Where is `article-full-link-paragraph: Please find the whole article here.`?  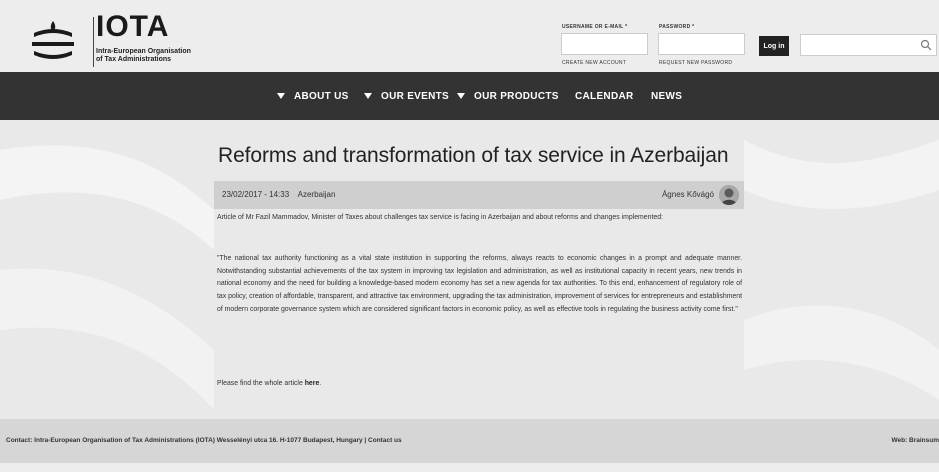 article-full-link-paragraph: Please find the whole article here. is located at coordinates (479, 384).